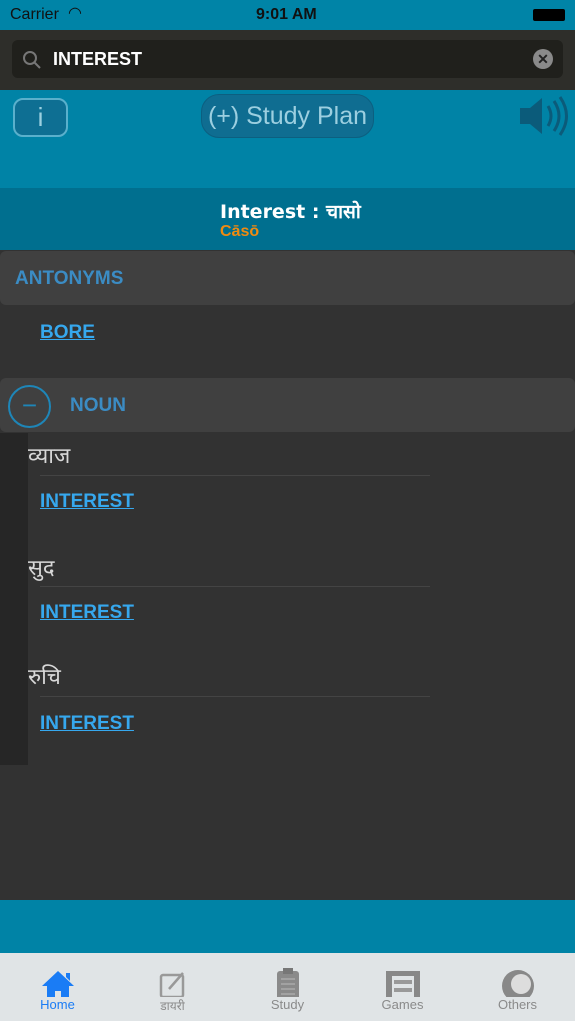  I want to click on clipboard-icon, so click(287, 982).